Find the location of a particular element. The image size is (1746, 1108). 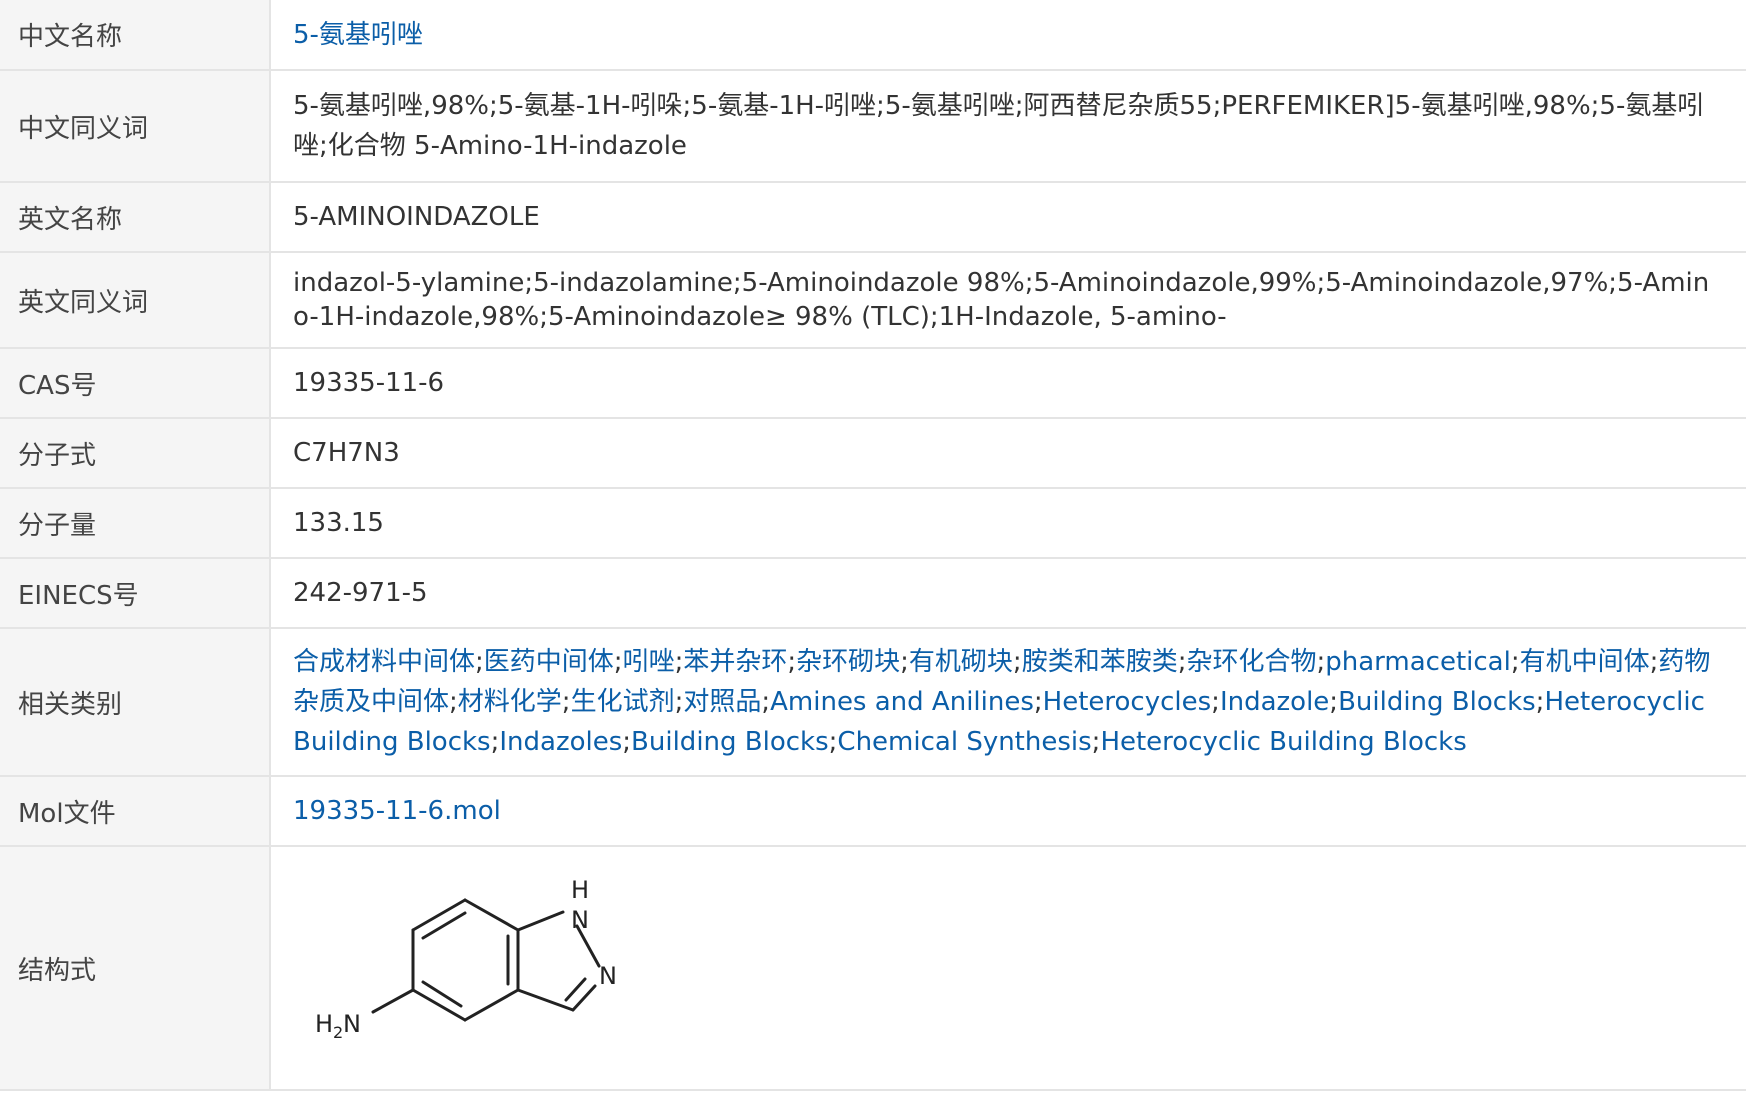

category-link: Heterocyclic Building Blocks is located at coordinates (1283, 742).